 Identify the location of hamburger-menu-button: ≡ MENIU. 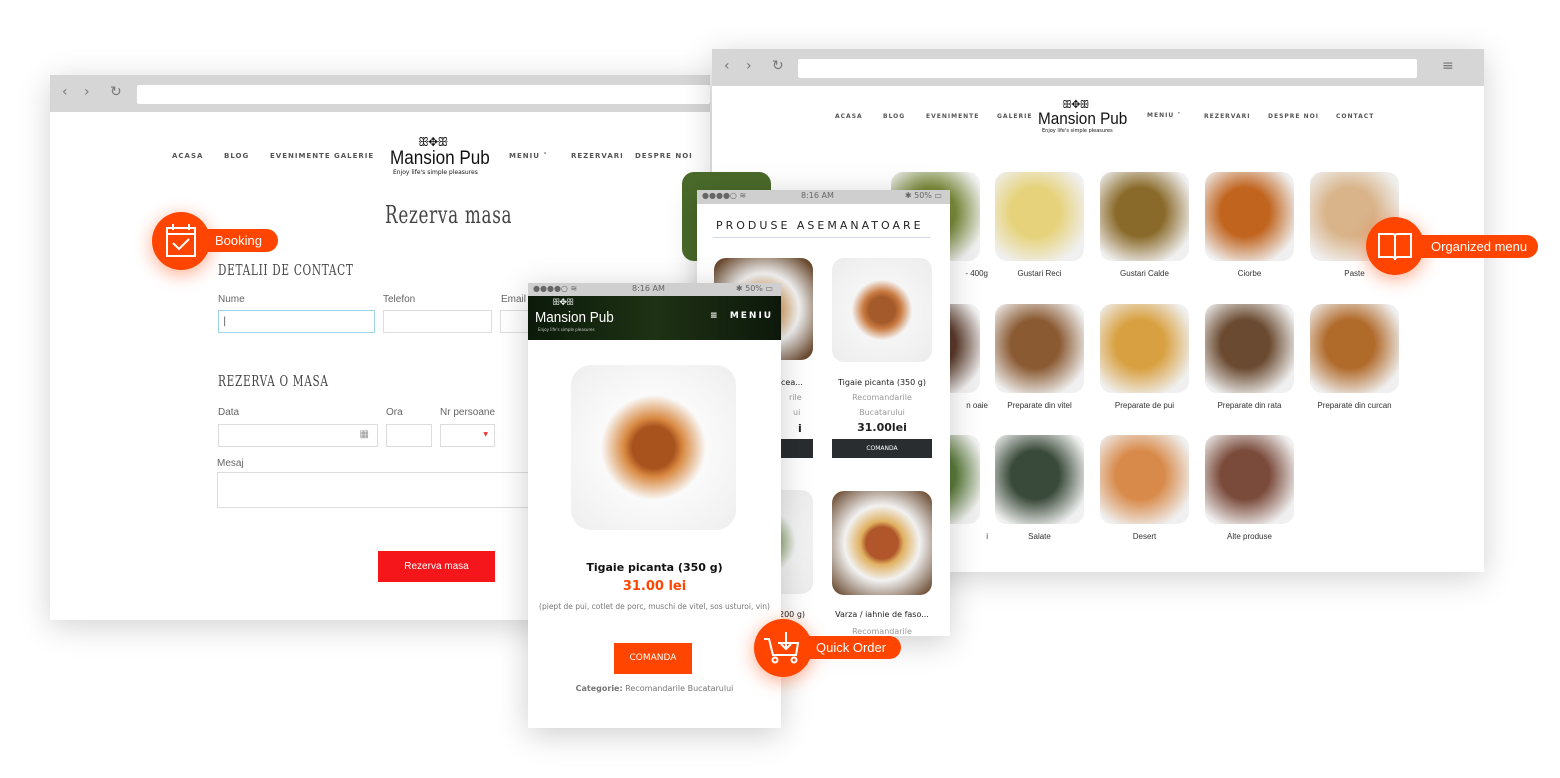
(741, 316).